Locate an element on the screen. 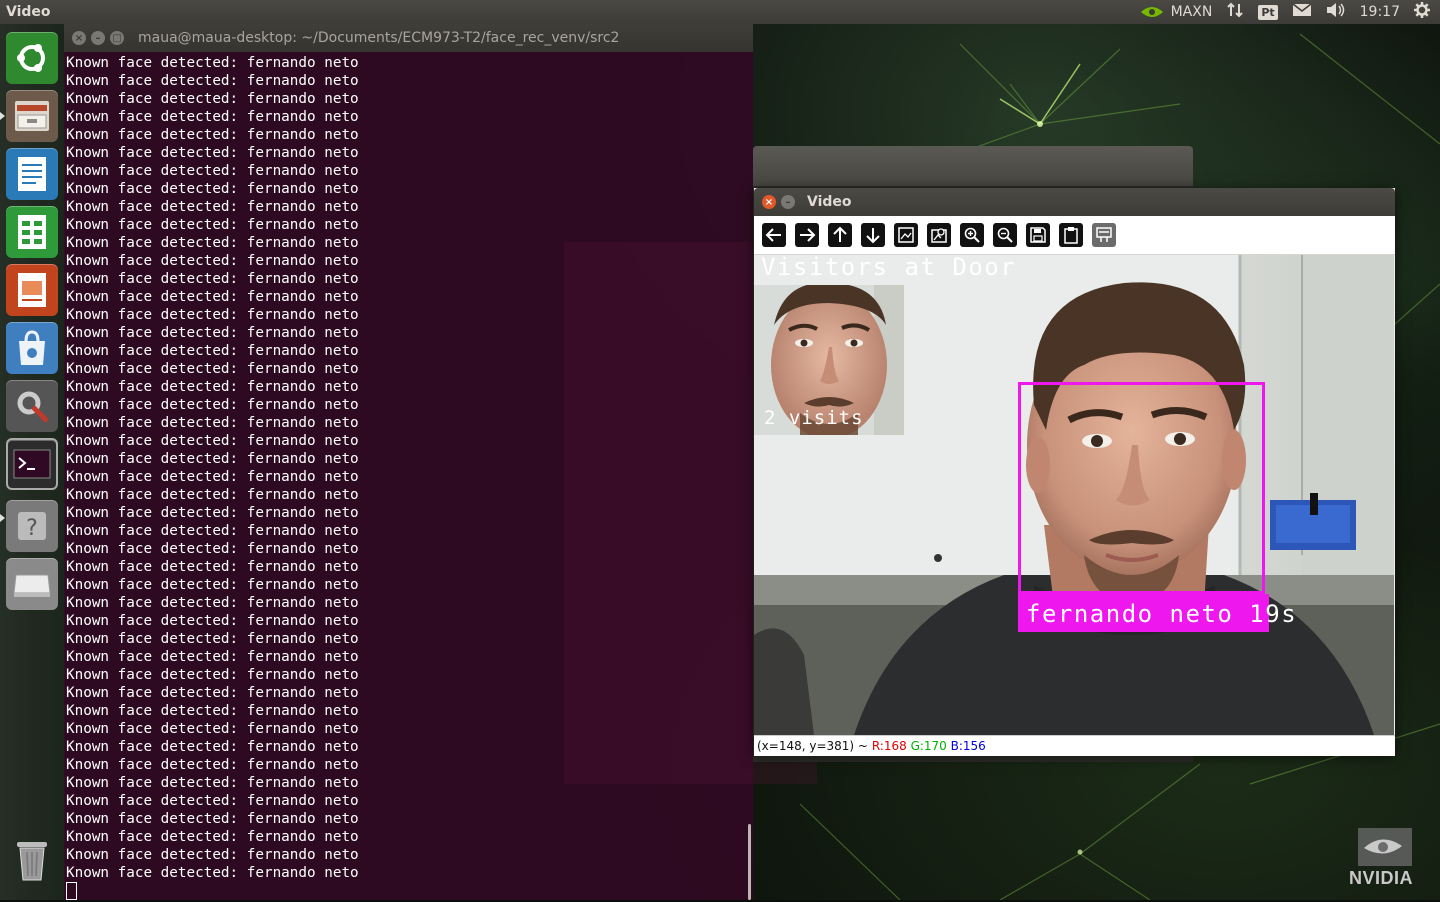 Image resolution: width=1440 pixels, height=902 pixels. drive-icon is located at coordinates (32, 585).